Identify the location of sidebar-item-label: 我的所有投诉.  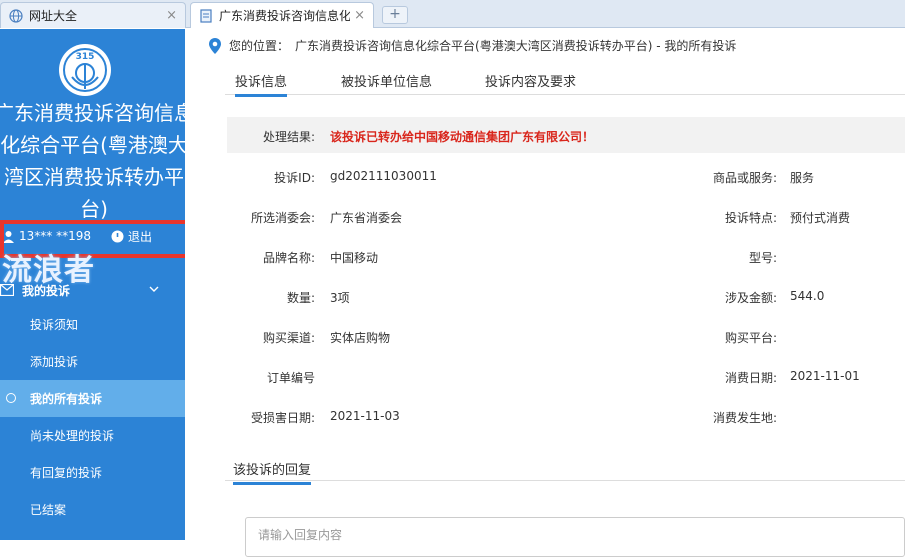
(66, 399).